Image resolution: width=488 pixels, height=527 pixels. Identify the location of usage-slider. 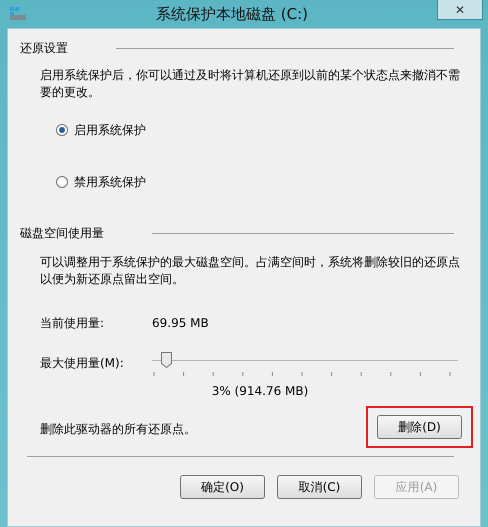
(305, 363).